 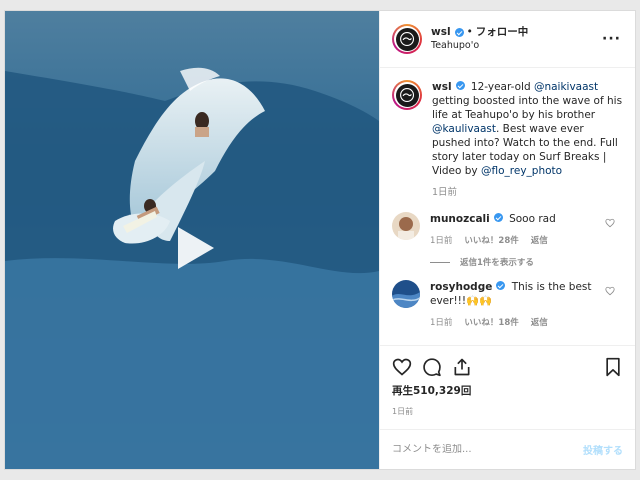 I want to click on comment-text: Sooo rad, so click(x=532, y=219).